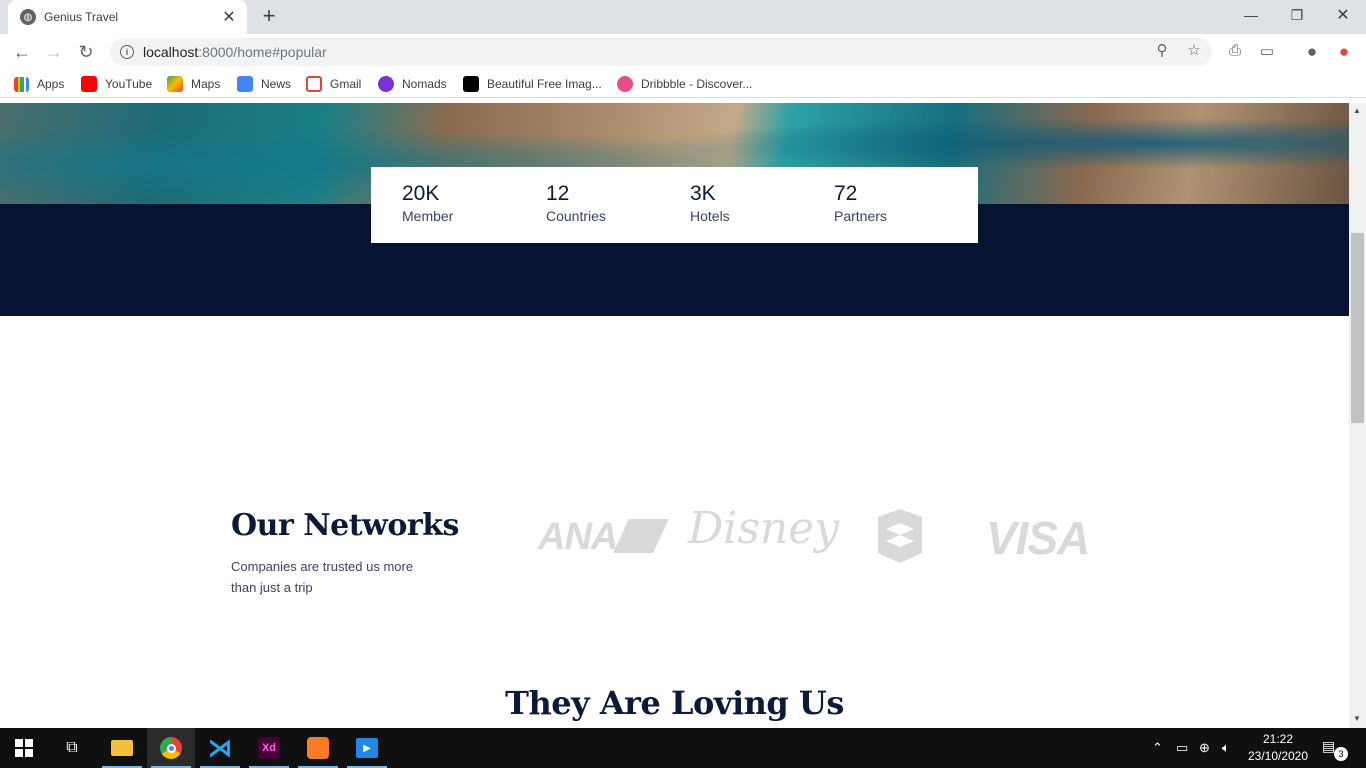 The height and width of the screenshot is (768, 1366). I want to click on scroll-down-arrow: ▼, so click(1357, 718).